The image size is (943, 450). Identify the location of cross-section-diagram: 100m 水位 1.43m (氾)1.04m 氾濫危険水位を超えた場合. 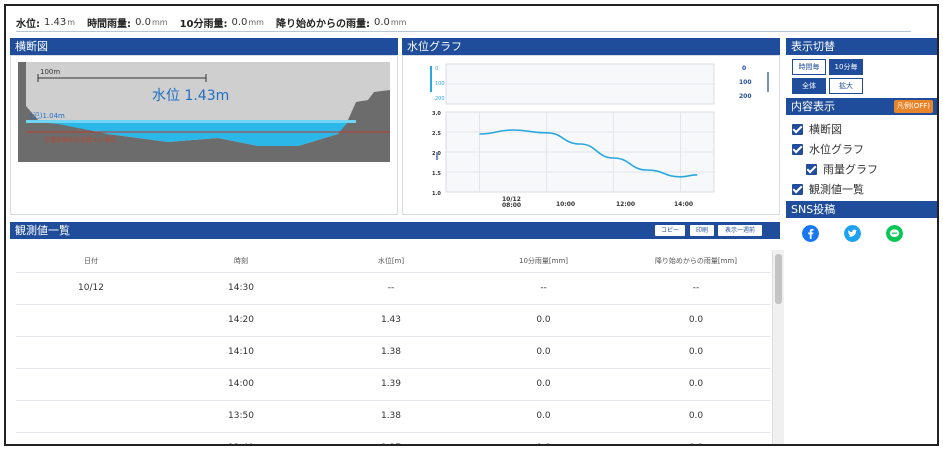
(204, 112).